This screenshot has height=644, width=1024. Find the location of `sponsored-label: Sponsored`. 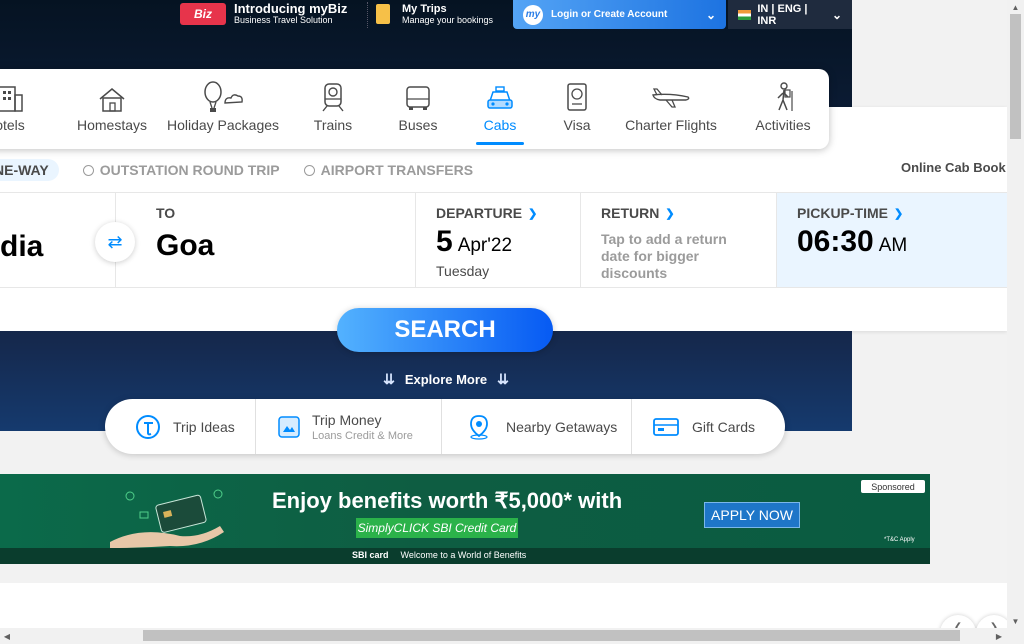

sponsored-label: Sponsored is located at coordinates (893, 486).